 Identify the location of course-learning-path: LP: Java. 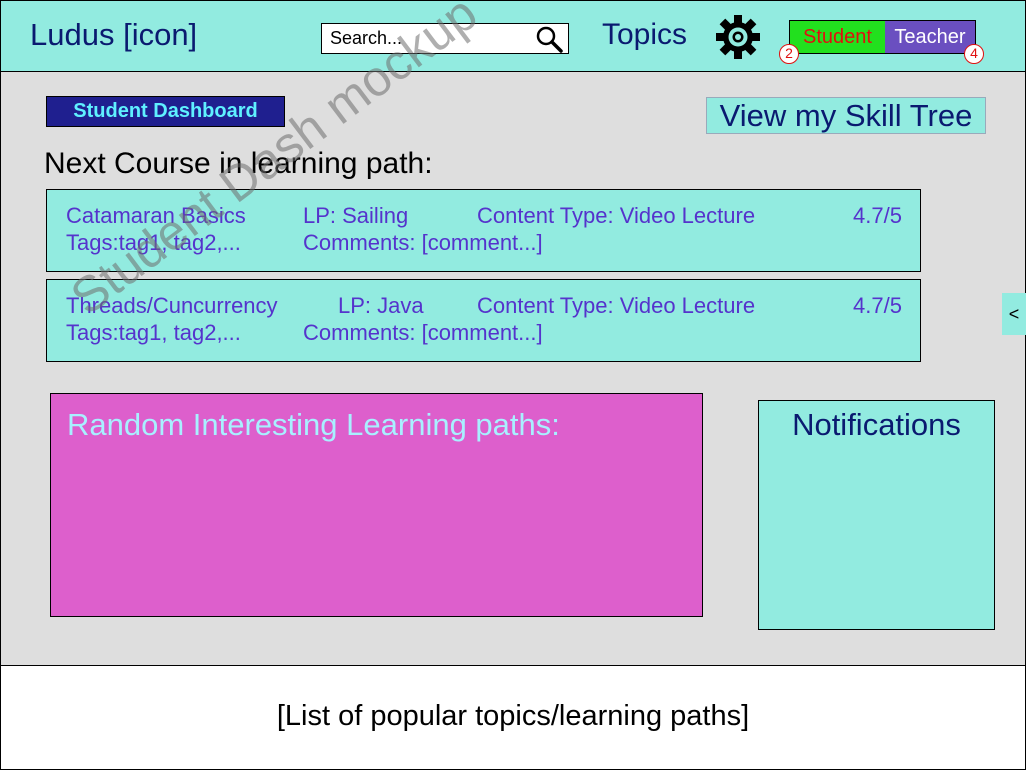
(381, 305).